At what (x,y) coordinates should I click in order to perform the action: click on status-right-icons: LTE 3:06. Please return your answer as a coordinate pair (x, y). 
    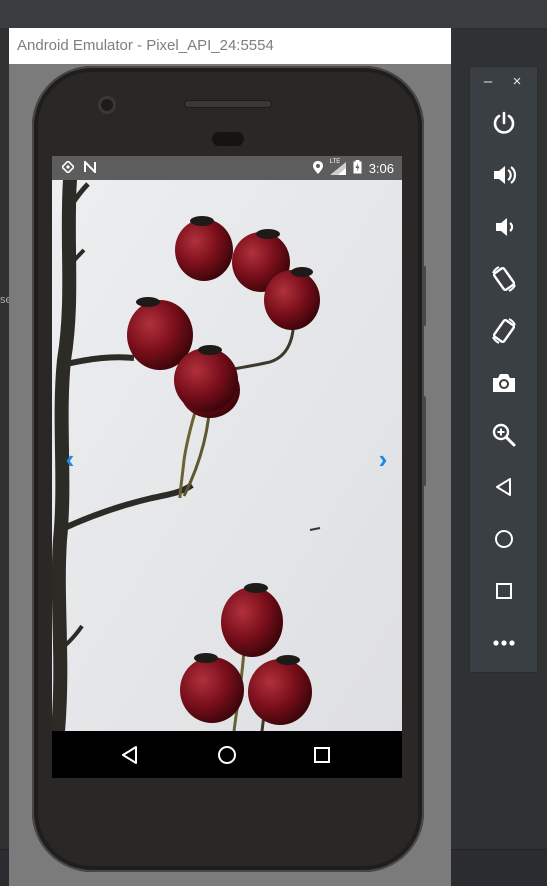
    Looking at the image, I should click on (353, 168).